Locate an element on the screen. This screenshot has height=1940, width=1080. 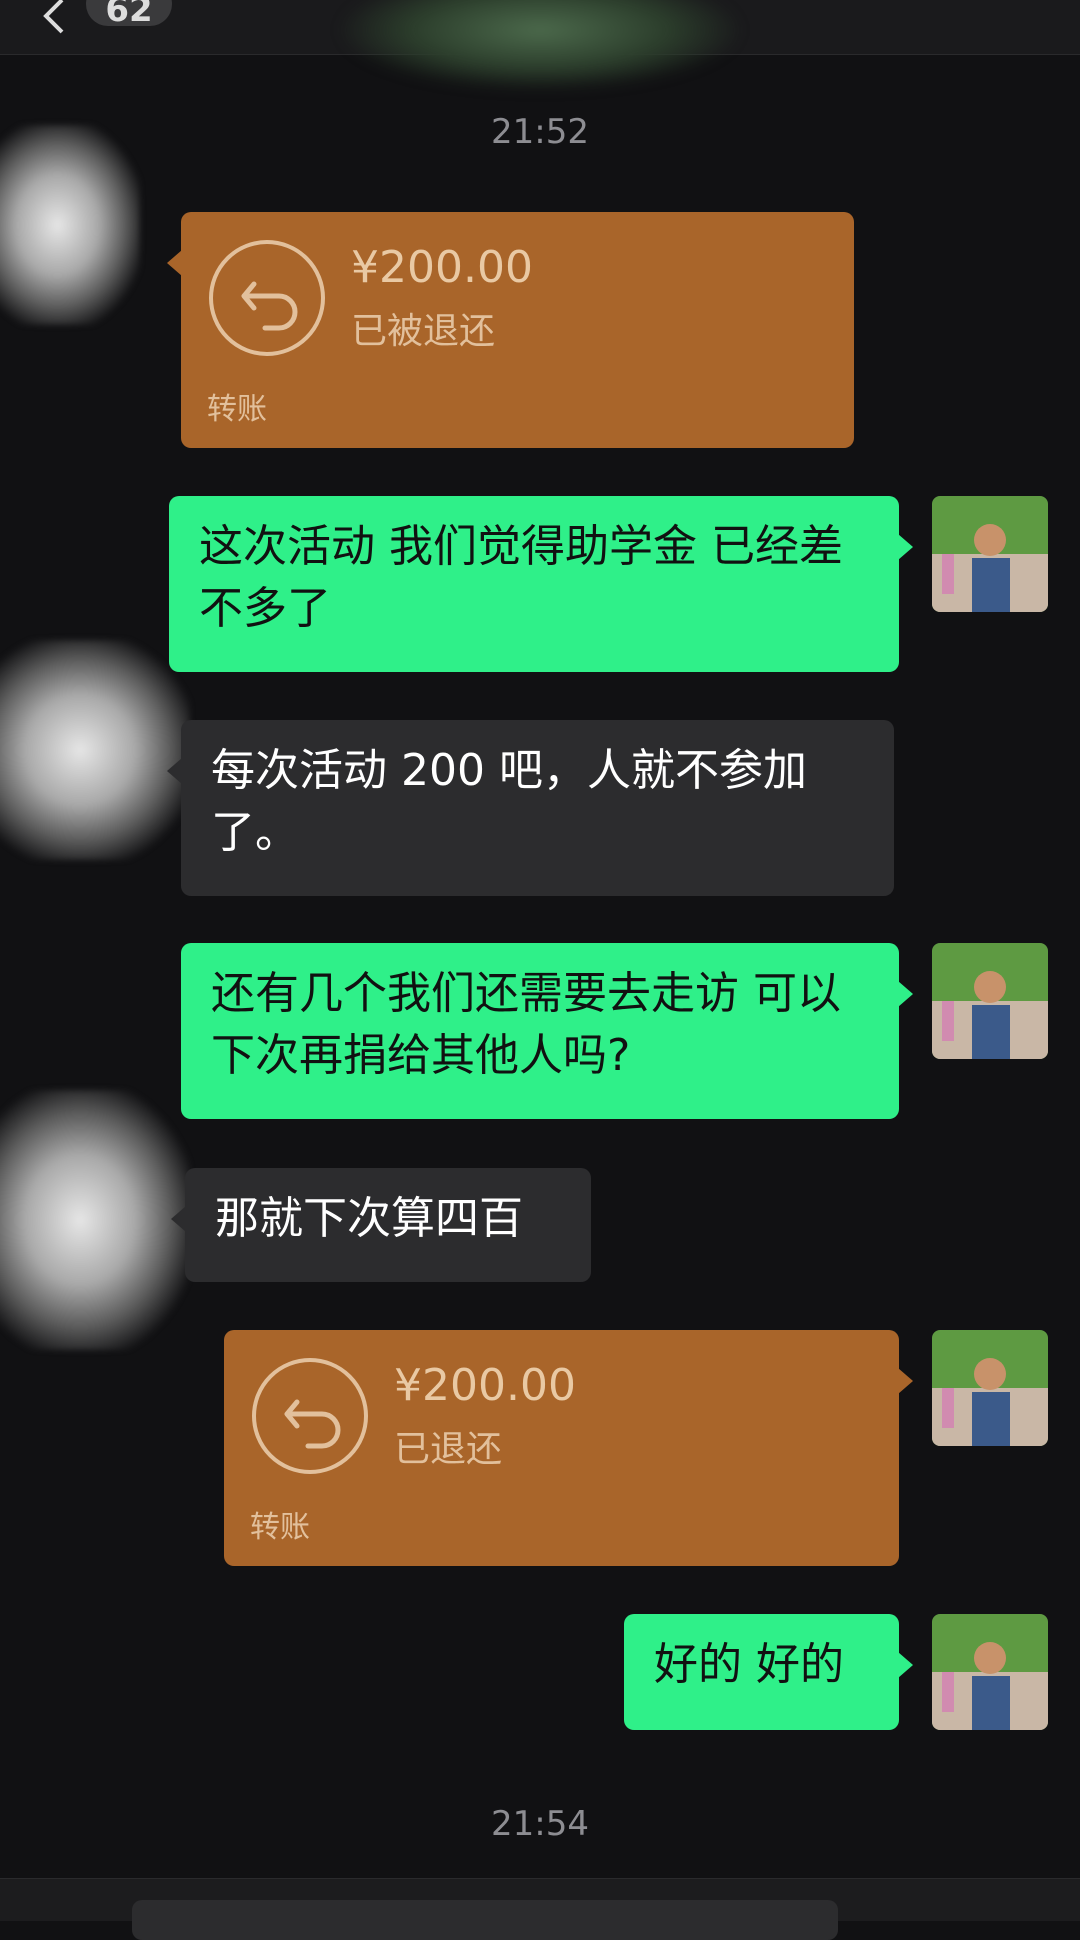
message-text: 好的 好的 is located at coordinates (749, 1664).